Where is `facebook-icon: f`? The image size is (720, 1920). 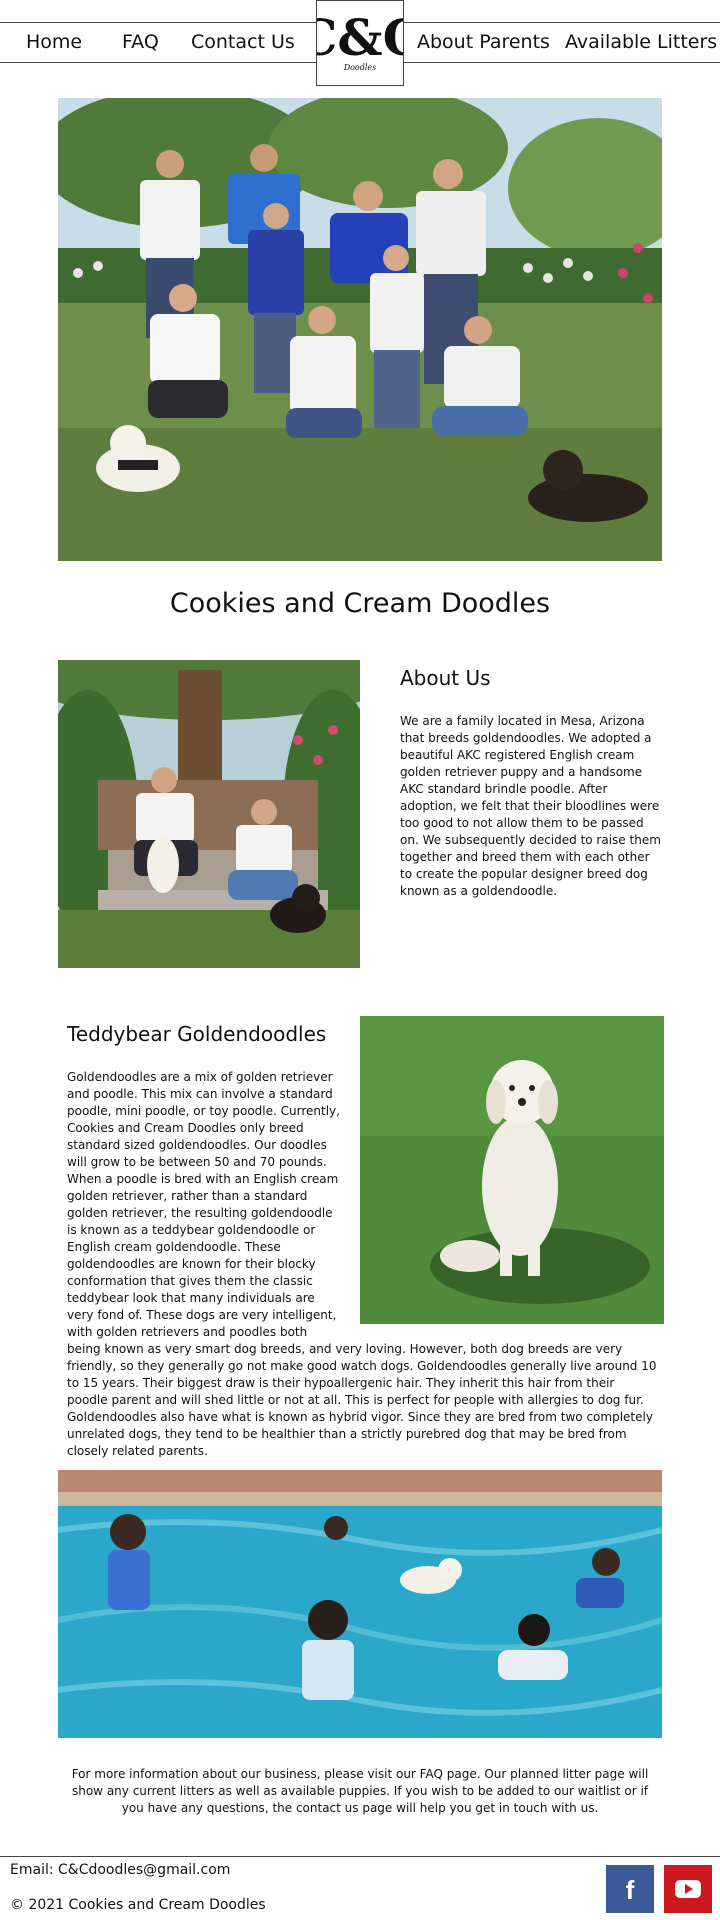
facebook-icon: f is located at coordinates (630, 1890).